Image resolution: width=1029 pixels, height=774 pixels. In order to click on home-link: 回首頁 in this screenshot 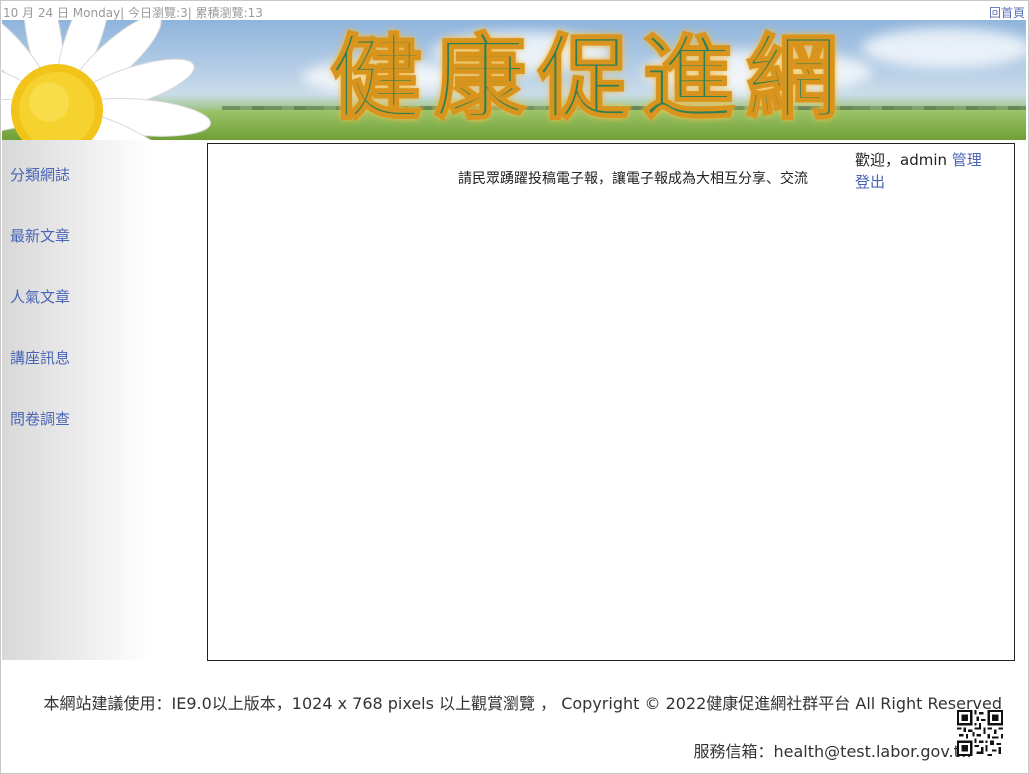, I will do `click(1007, 12)`.